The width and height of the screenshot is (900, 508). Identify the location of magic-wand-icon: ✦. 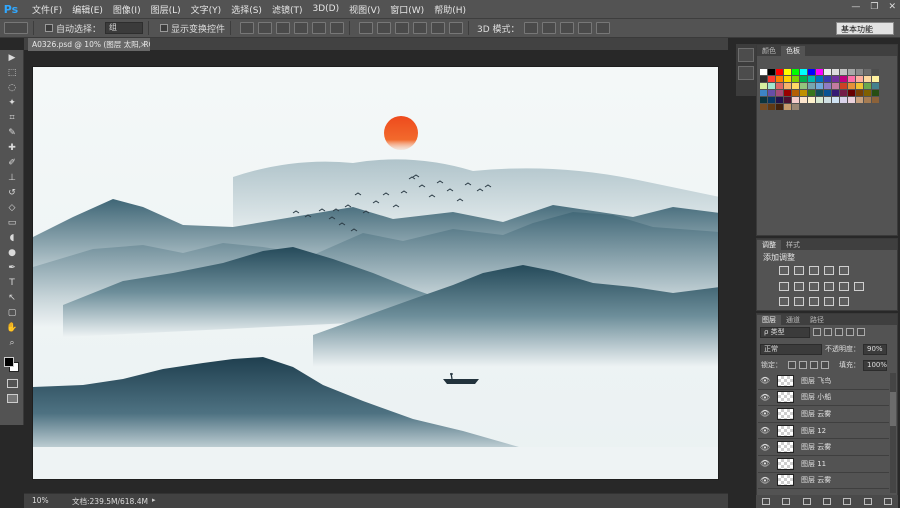
(12, 102).